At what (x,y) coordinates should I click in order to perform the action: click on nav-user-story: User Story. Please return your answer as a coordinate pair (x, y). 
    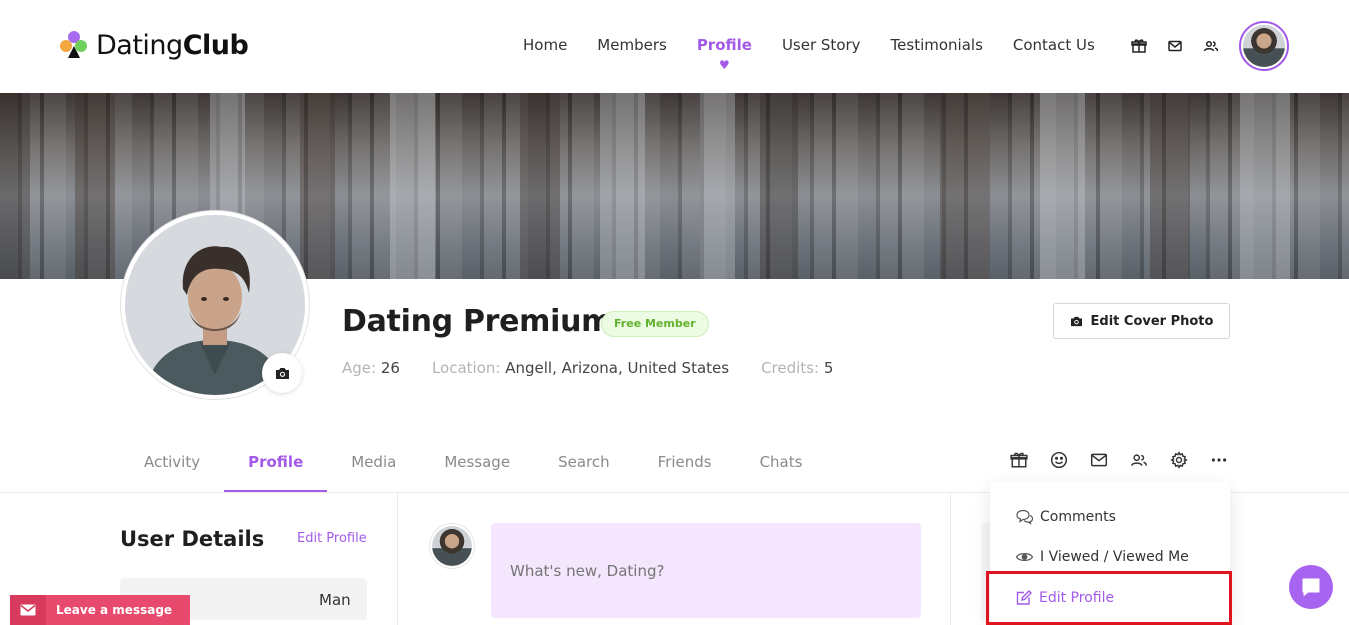
    Looking at the image, I should click on (821, 45).